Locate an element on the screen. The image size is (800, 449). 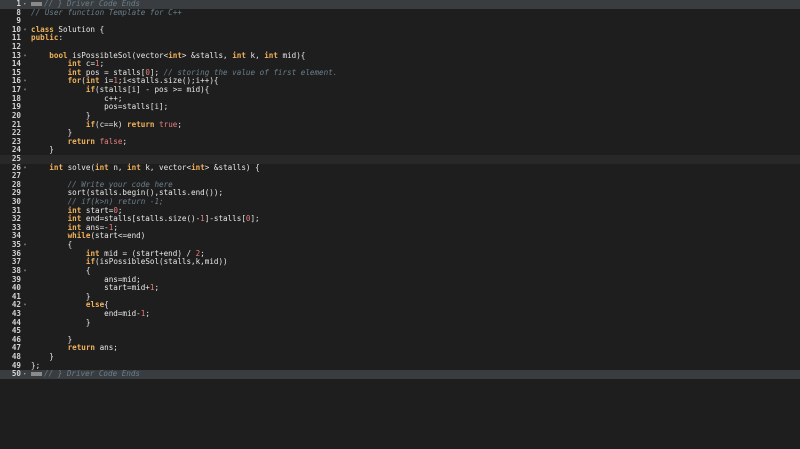
code-text: // } Driver Code Ends is located at coordinates (86, 374).